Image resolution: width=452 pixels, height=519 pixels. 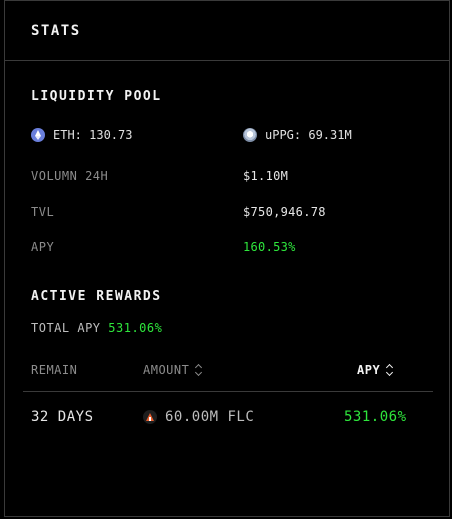 What do you see at coordinates (43, 247) in the screenshot?
I see `apy-label: APY` at bounding box center [43, 247].